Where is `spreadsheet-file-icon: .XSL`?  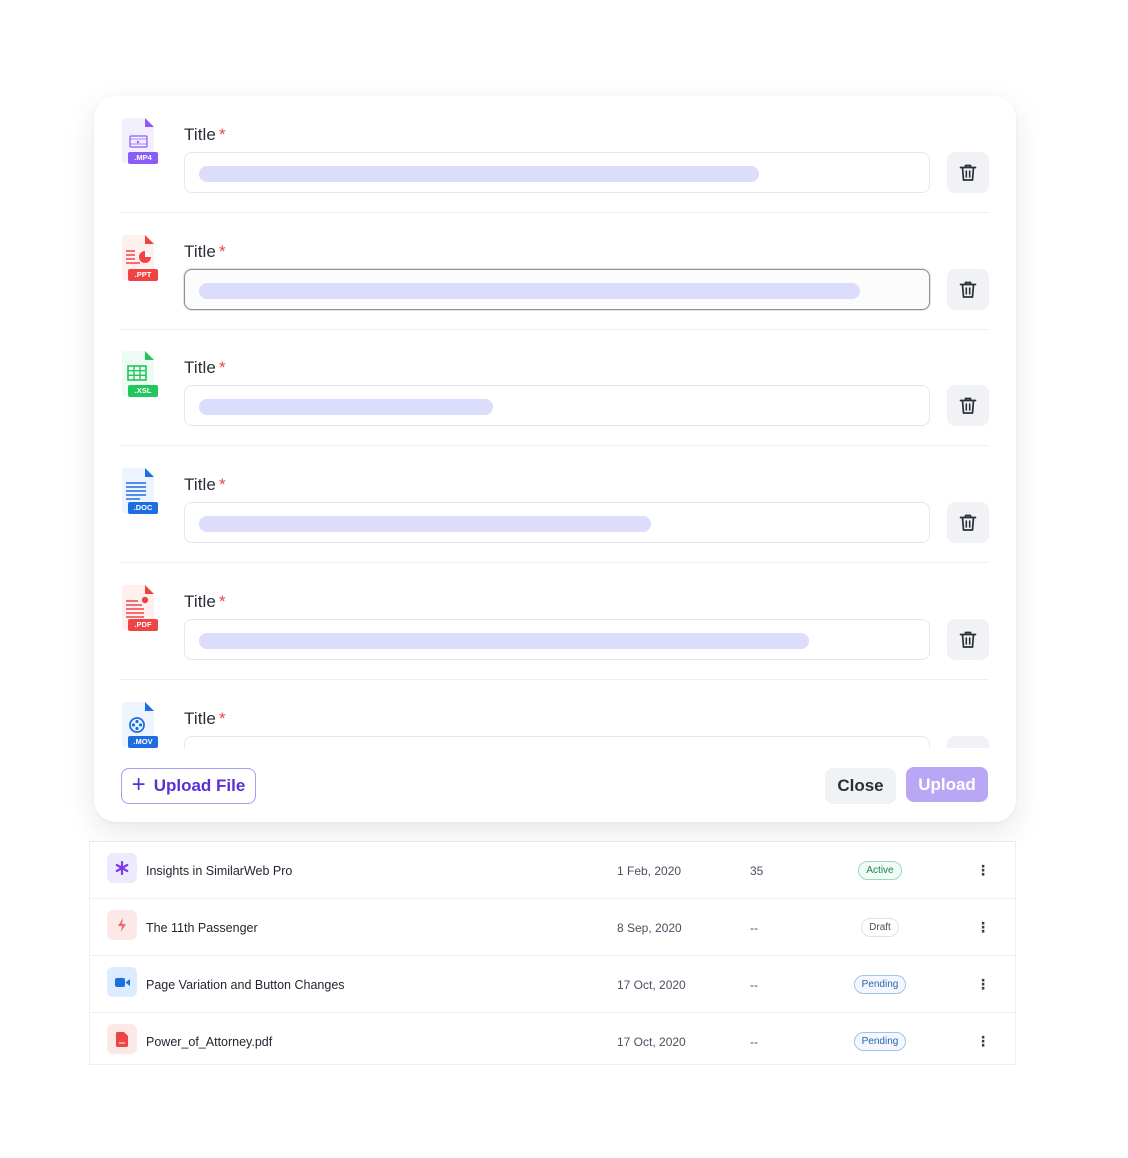
spreadsheet-file-icon: .XSL is located at coordinates (142, 377).